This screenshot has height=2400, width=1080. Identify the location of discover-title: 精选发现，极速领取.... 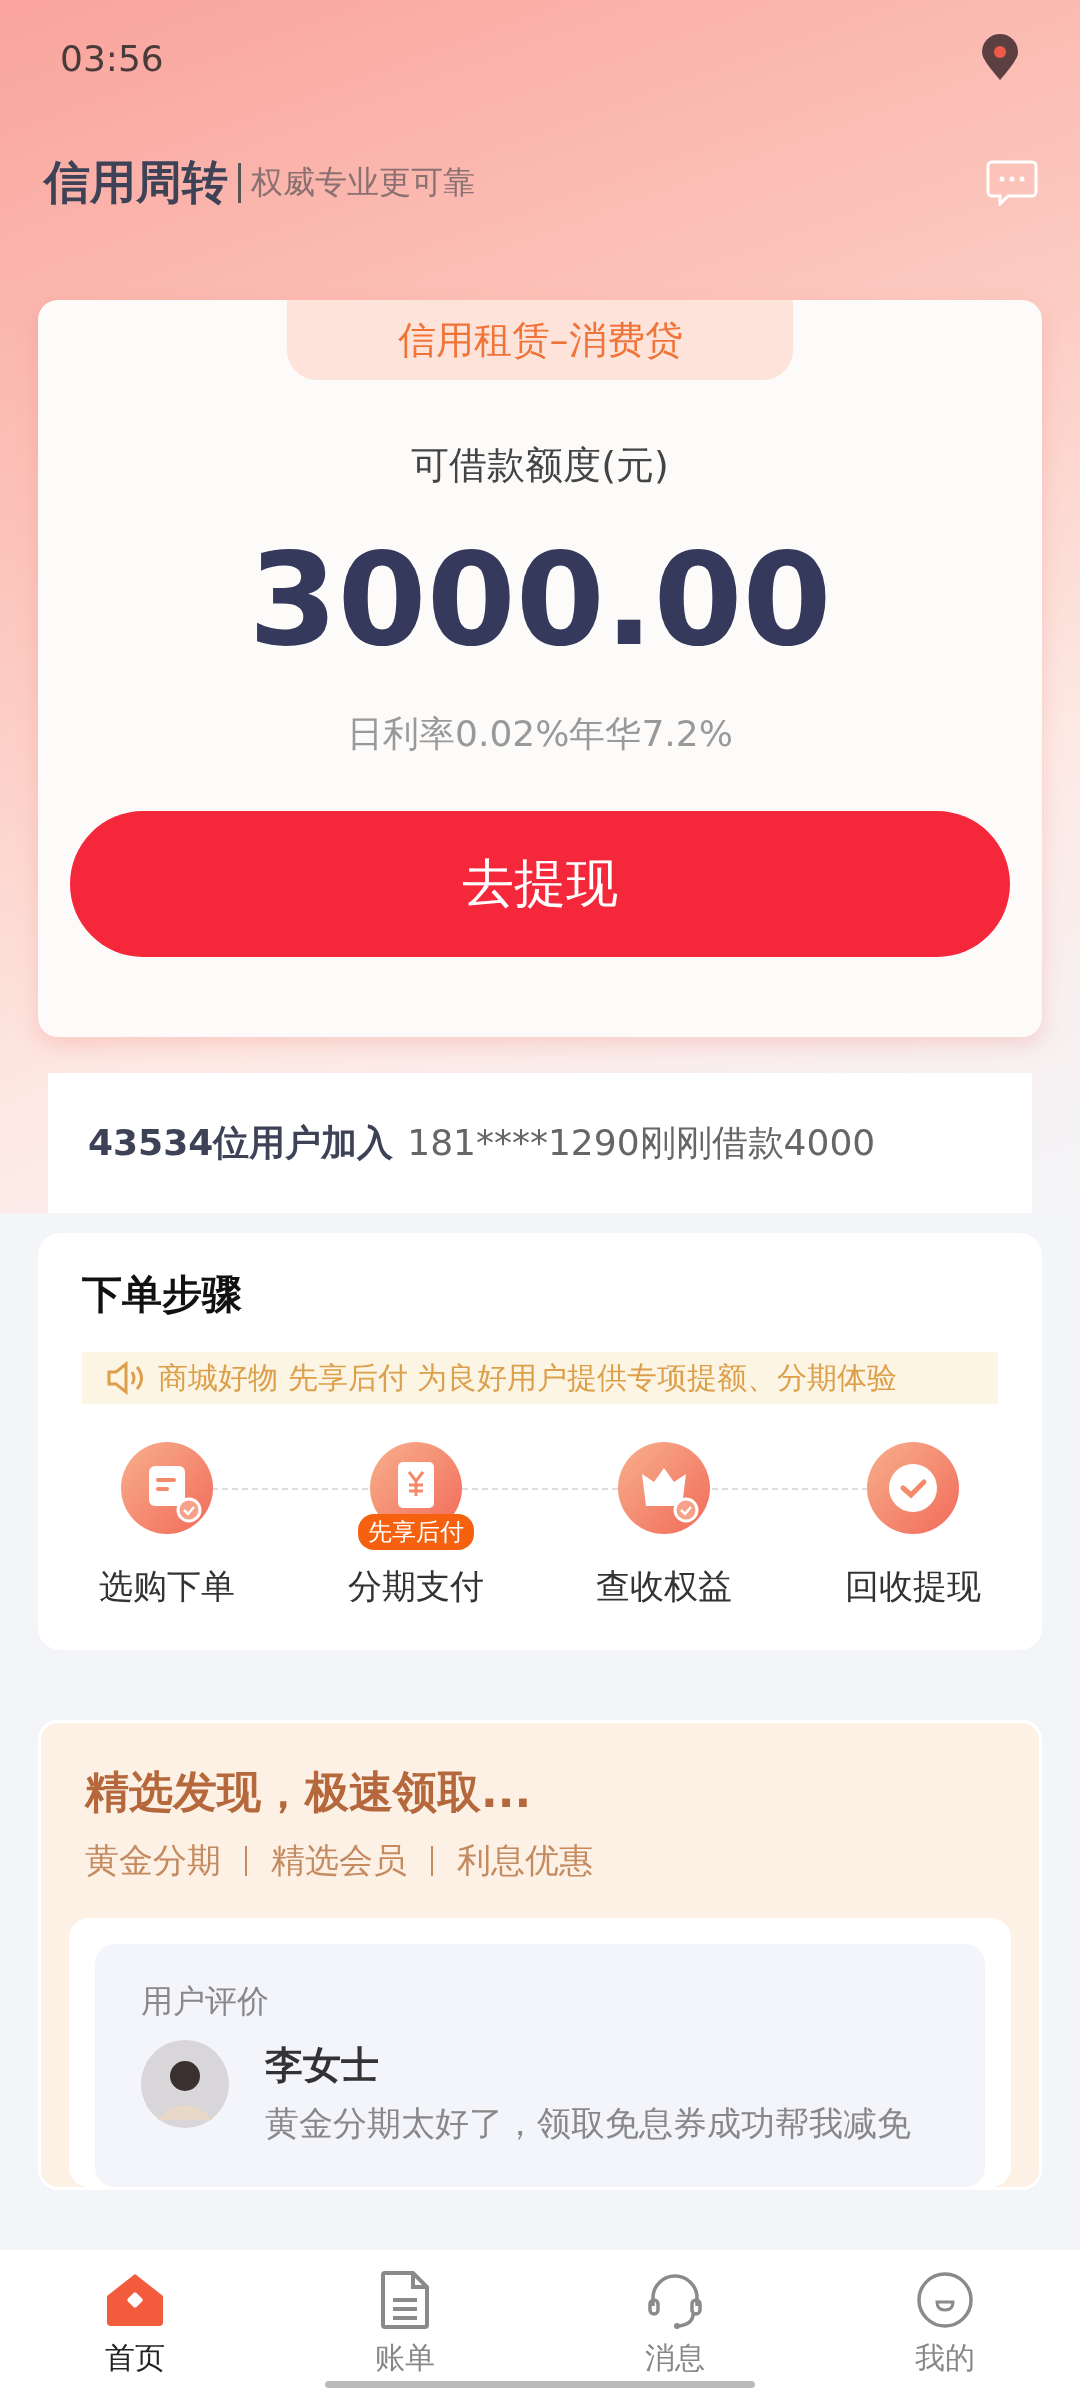
(308, 1792).